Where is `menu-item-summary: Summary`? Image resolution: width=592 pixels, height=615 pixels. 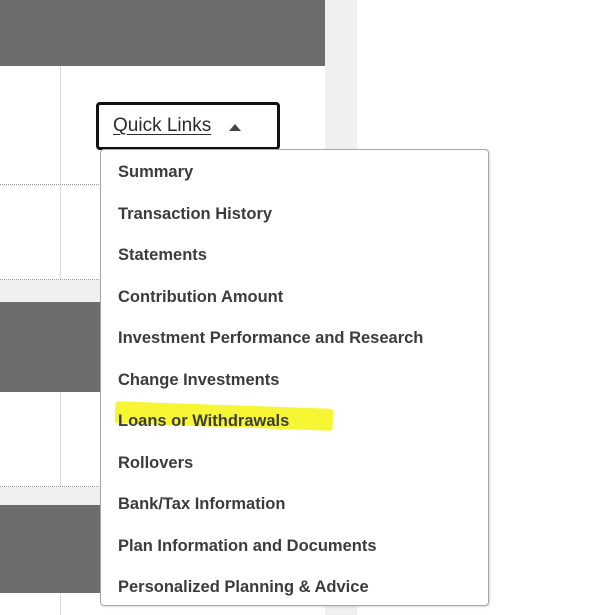
menu-item-summary: Summary is located at coordinates (155, 172).